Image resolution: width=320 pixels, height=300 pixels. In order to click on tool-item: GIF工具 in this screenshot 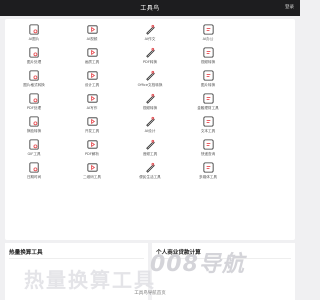, I will do `click(34, 149)`.